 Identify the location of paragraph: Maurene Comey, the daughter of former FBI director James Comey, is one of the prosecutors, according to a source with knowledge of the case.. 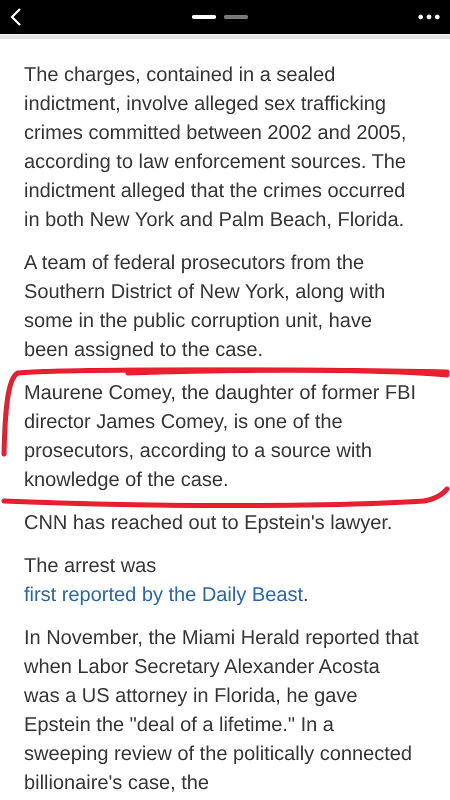
(221, 437).